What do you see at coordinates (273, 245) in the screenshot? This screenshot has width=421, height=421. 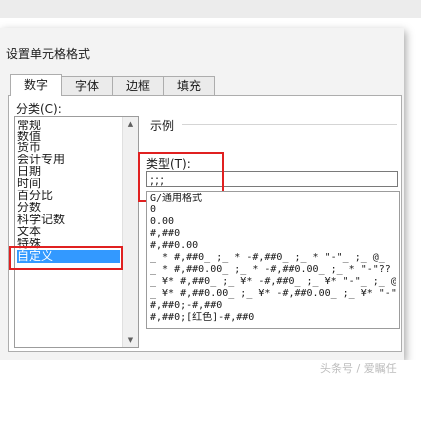 I see `format-item: #,##0.00` at bounding box center [273, 245].